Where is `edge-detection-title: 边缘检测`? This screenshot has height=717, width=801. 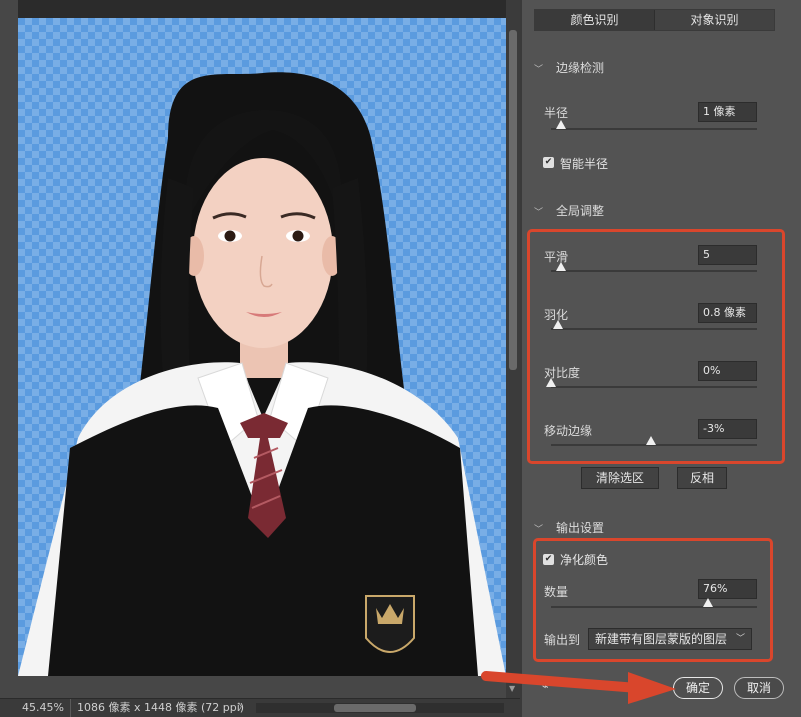 edge-detection-title: 边缘检测 is located at coordinates (580, 68).